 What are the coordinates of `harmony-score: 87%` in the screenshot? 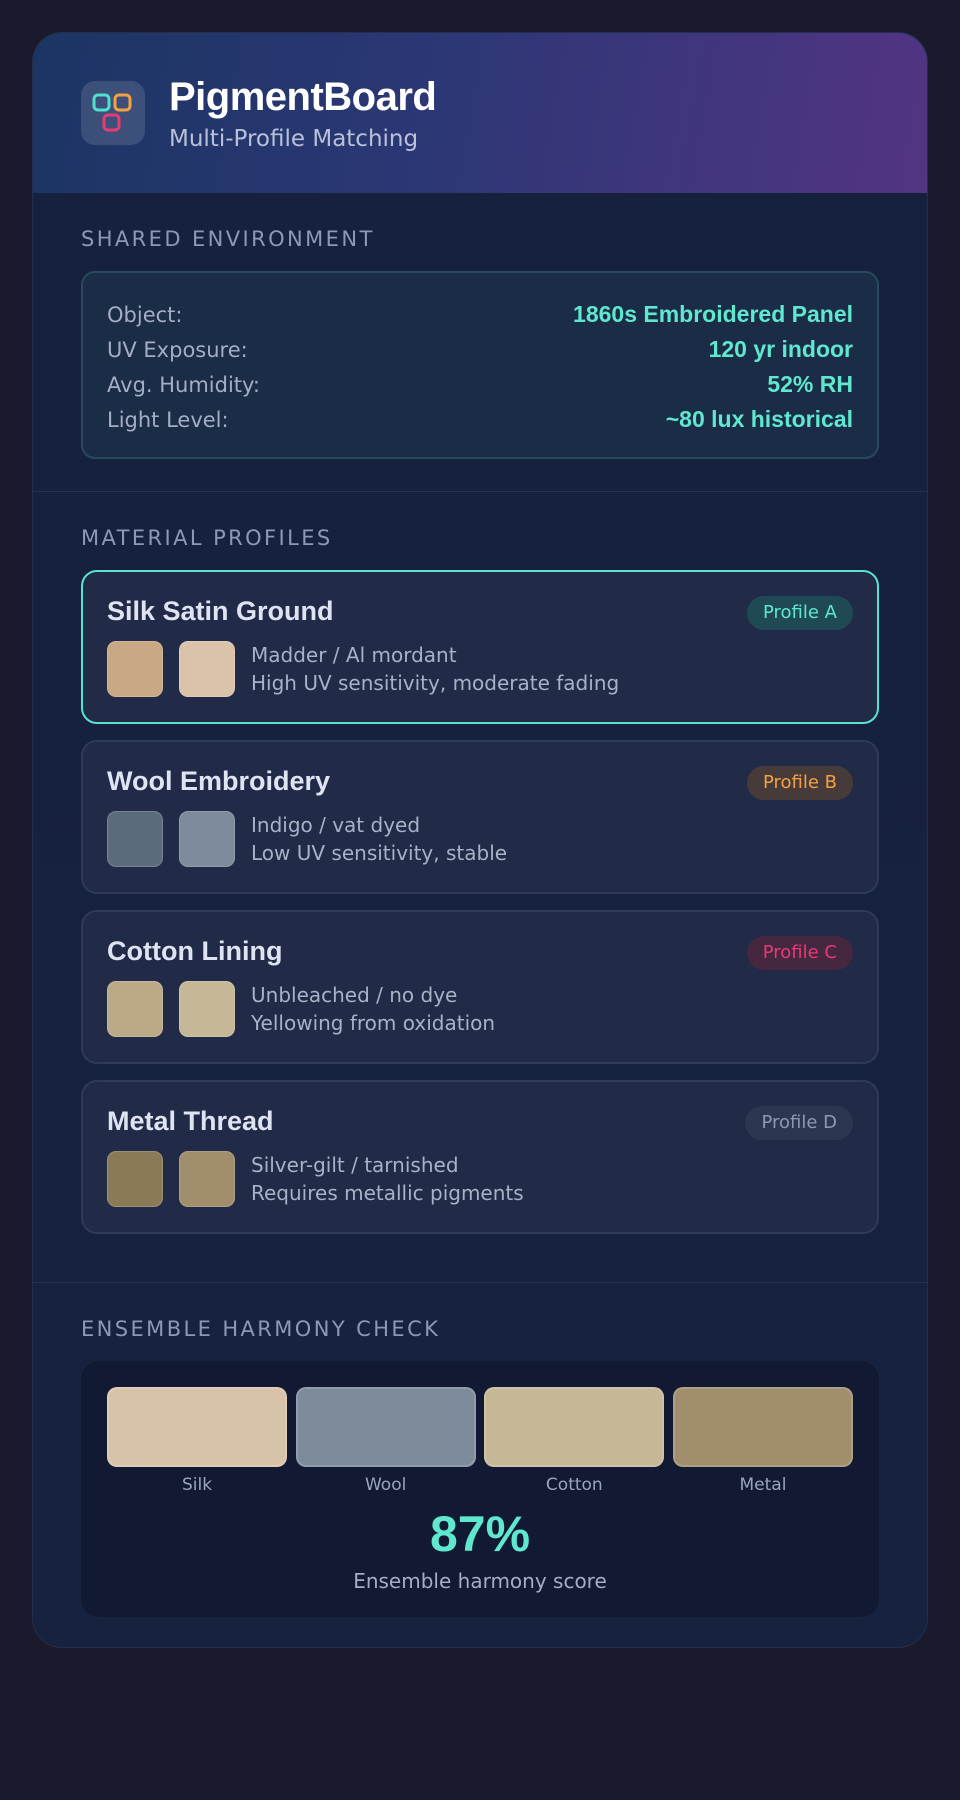 It's located at (480, 1534).